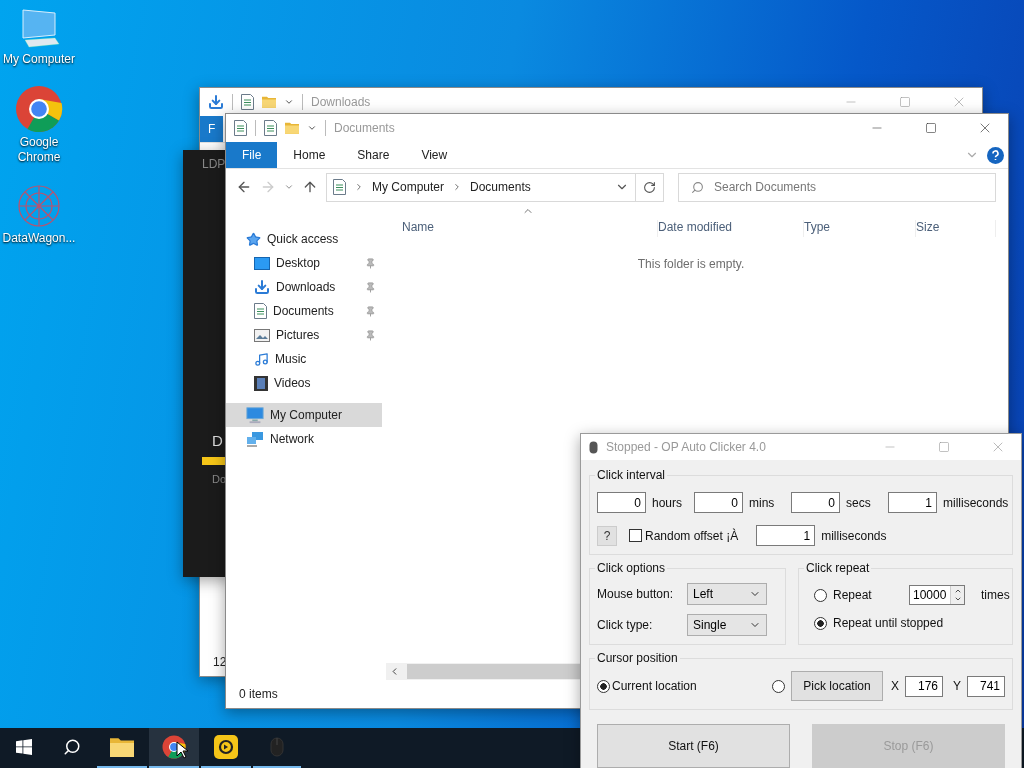  I want to click on radio-label: Current location, so click(655, 686).